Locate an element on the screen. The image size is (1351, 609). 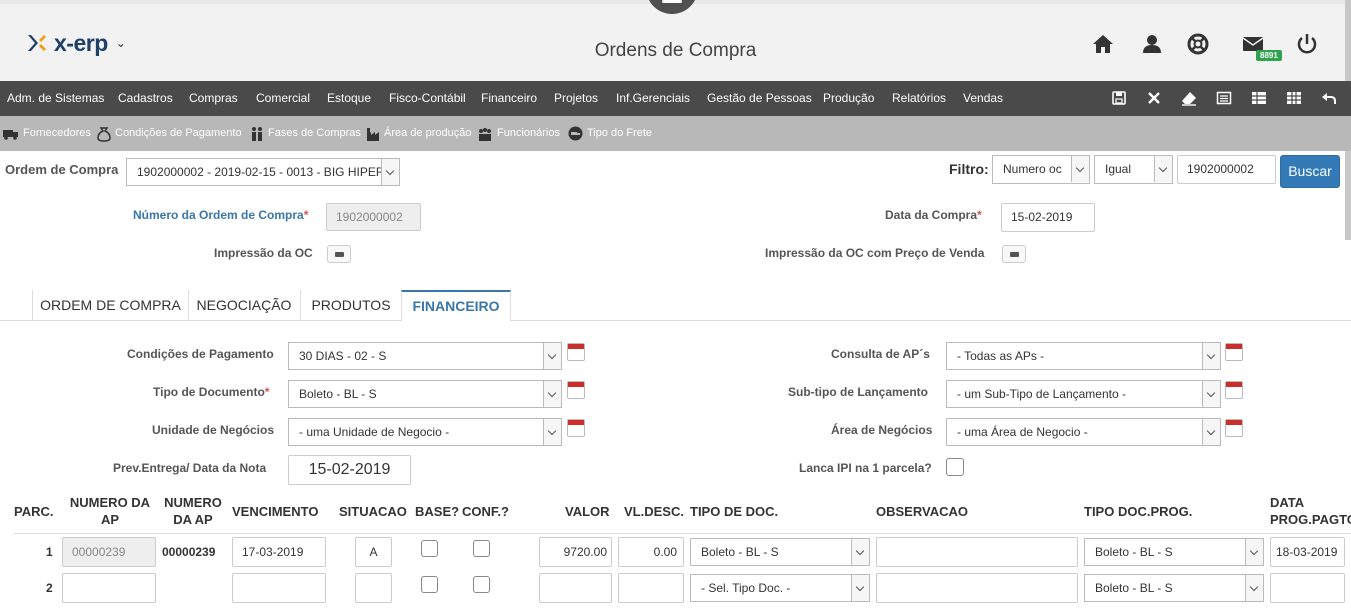
numero-ap-input is located at coordinates (109, 588).